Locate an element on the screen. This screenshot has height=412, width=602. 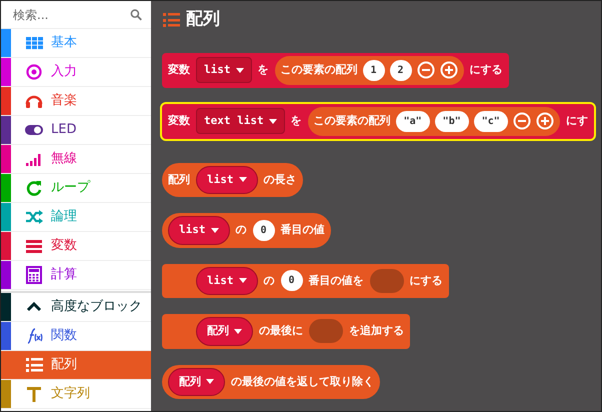
target-icon is located at coordinates (34, 72).